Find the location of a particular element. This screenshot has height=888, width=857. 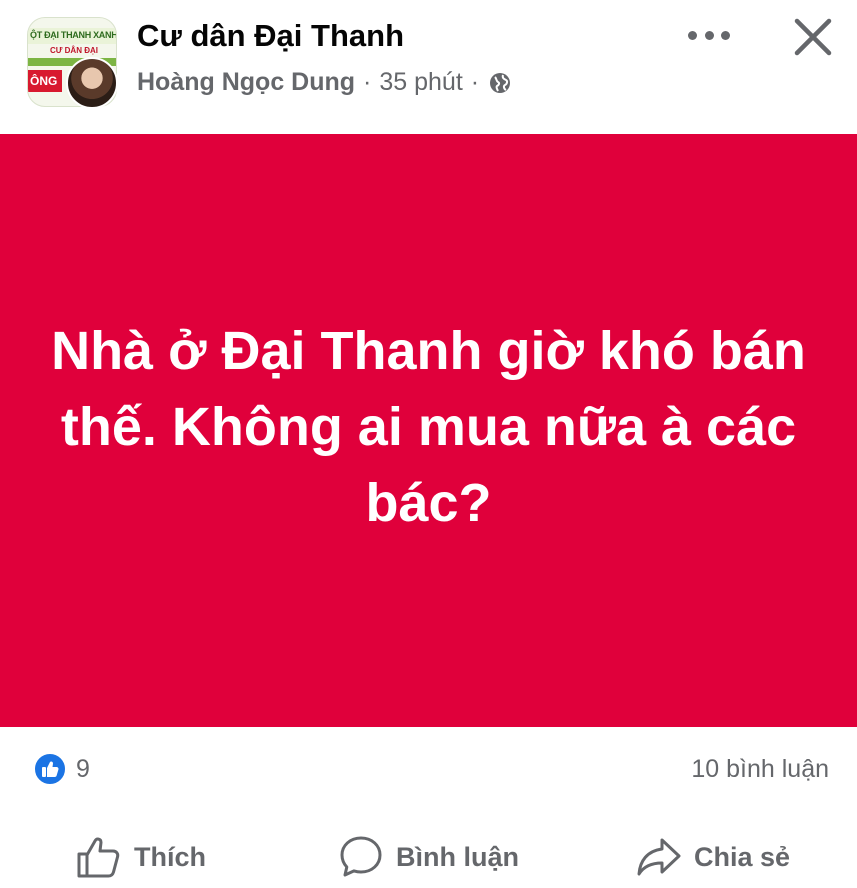

reactions-bar: 9 10 bình luận is located at coordinates (428, 770).